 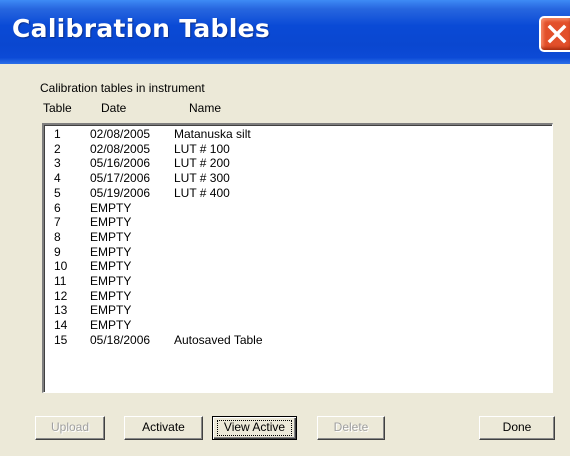 What do you see at coordinates (285, 32) in the screenshot?
I see `title-bar: Calibration Tables` at bounding box center [285, 32].